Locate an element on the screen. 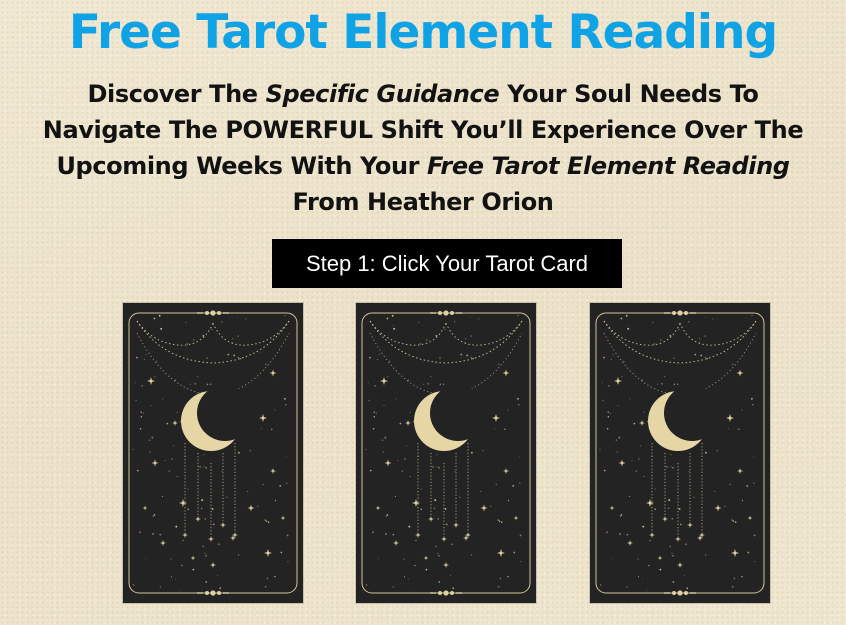  subtitle-text-3: From Heather Orion is located at coordinates (423, 202).